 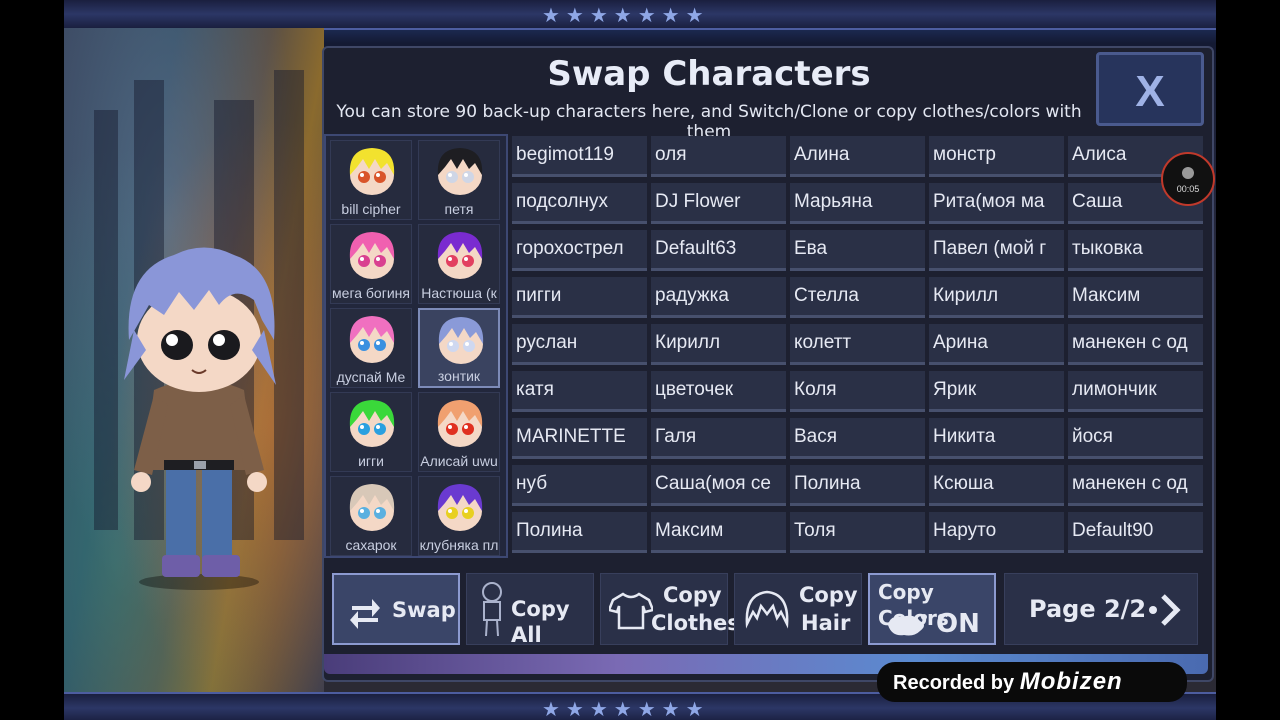 I want to click on character-slot: bill cipher, so click(x=371, y=180).